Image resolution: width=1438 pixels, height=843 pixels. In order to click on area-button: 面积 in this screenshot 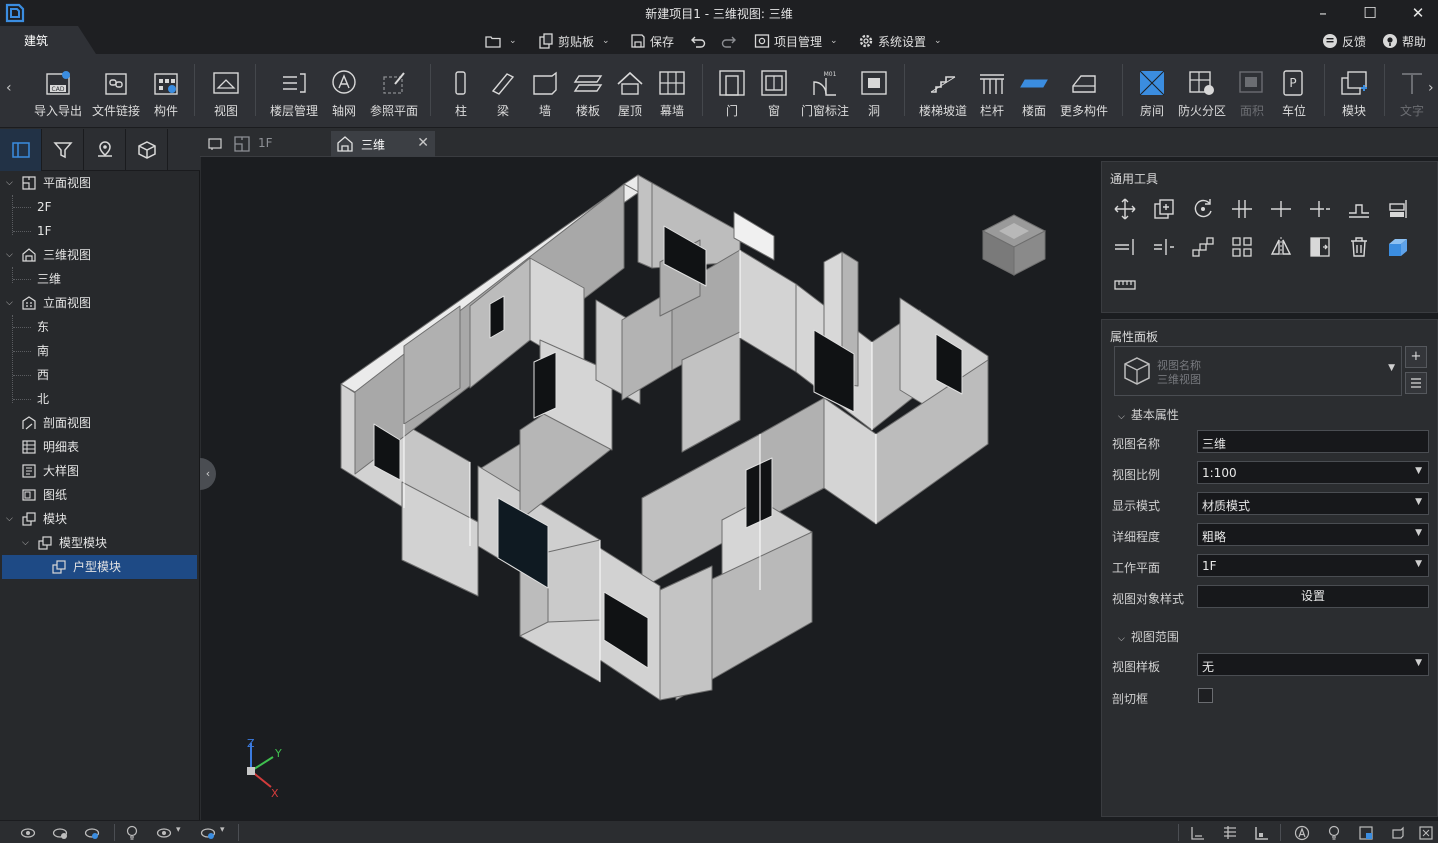, I will do `click(1252, 92)`.